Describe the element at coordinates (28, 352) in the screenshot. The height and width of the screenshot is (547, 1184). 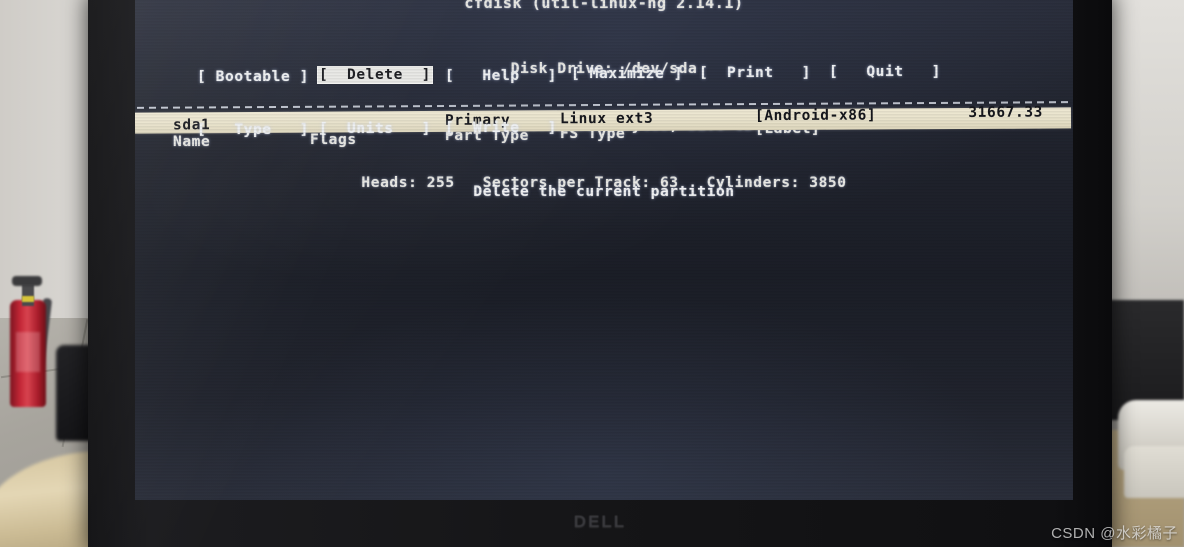
I see `fire-extinguisher-label` at that location.